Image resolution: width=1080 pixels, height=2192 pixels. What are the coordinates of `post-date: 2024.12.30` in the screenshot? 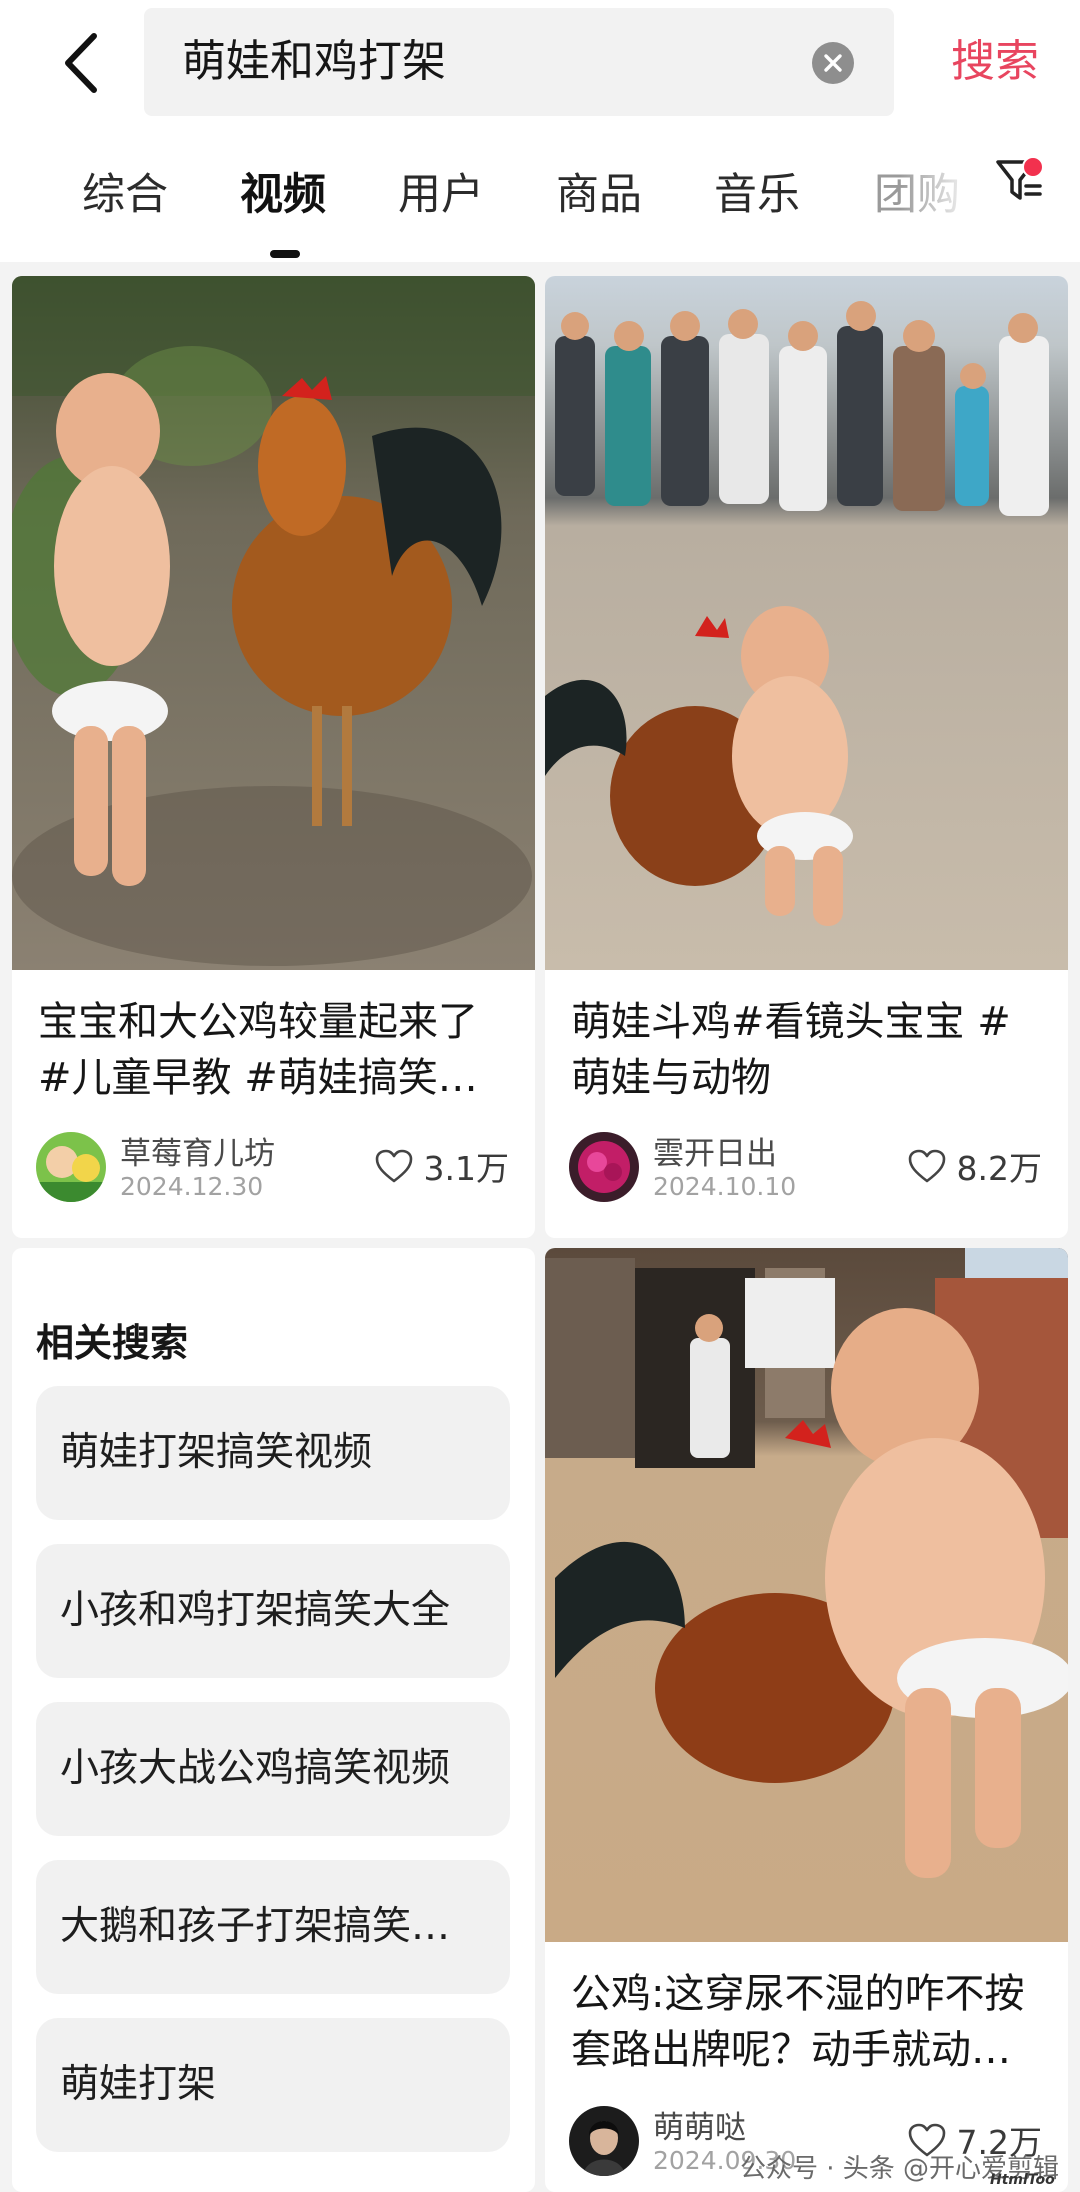 It's located at (192, 1186).